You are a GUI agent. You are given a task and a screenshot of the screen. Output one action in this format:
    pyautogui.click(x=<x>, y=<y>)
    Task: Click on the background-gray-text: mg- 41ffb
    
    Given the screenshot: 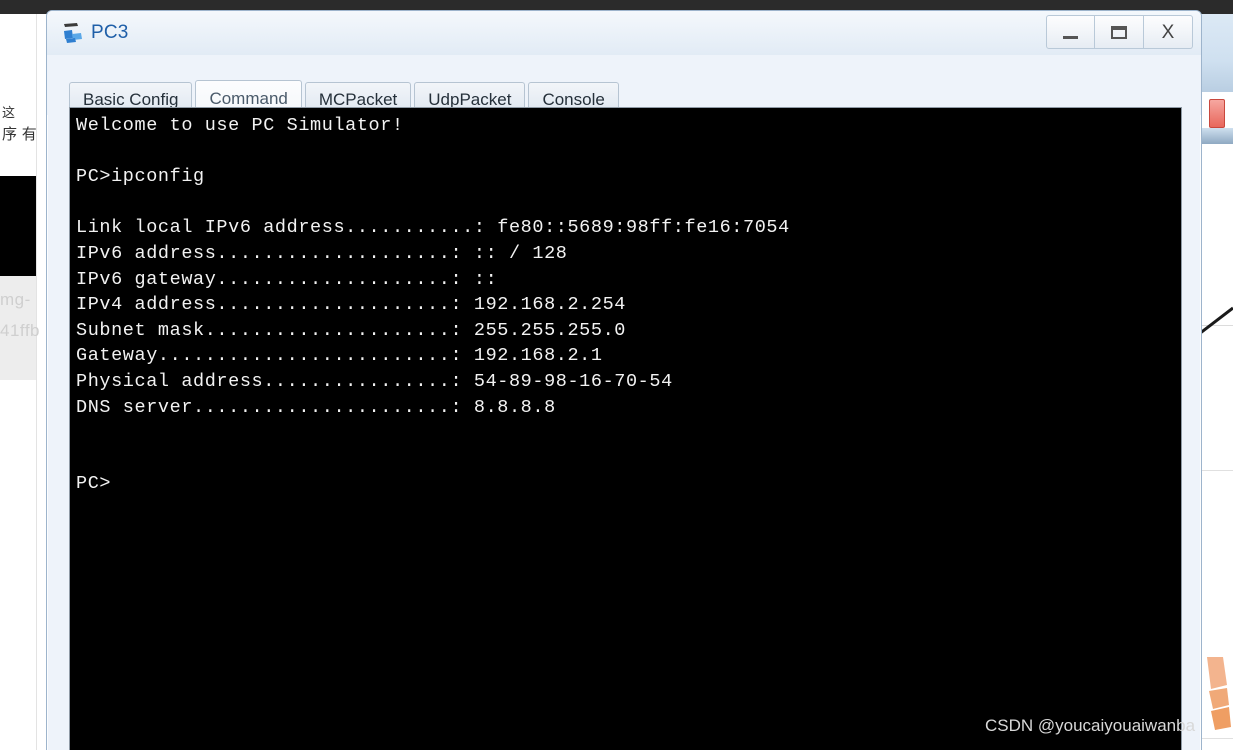 What is the action you would take?
    pyautogui.click(x=20, y=315)
    